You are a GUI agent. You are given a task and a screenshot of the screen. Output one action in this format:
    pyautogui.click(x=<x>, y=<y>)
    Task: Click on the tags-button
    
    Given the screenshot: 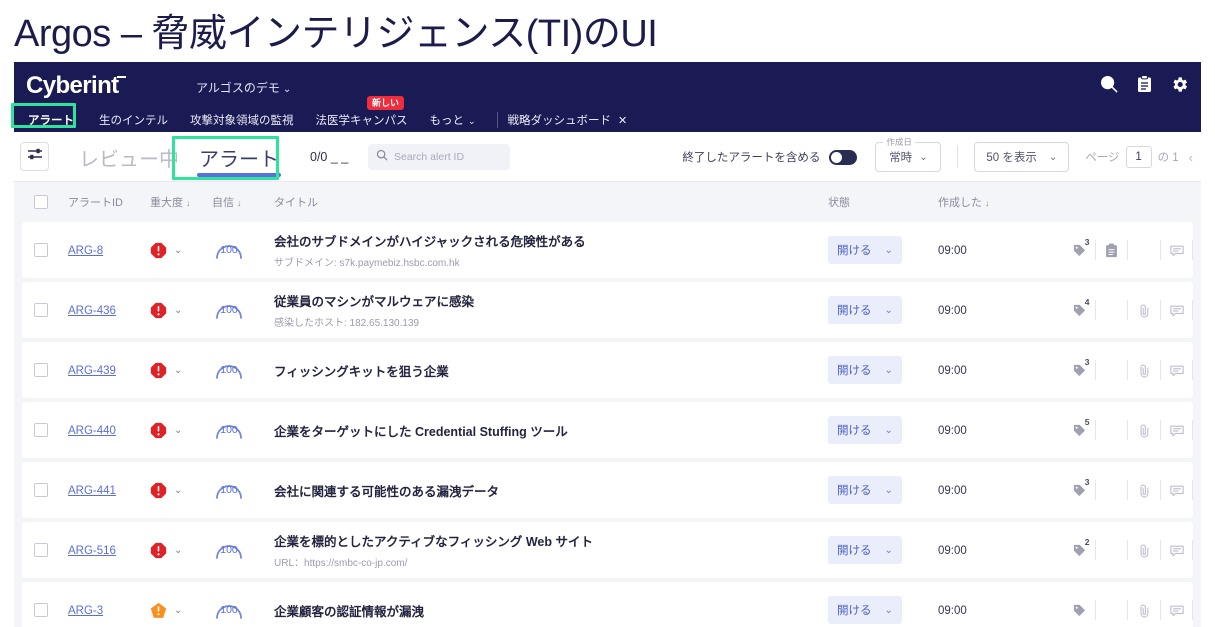 What is the action you would take?
    pyautogui.click(x=1079, y=610)
    